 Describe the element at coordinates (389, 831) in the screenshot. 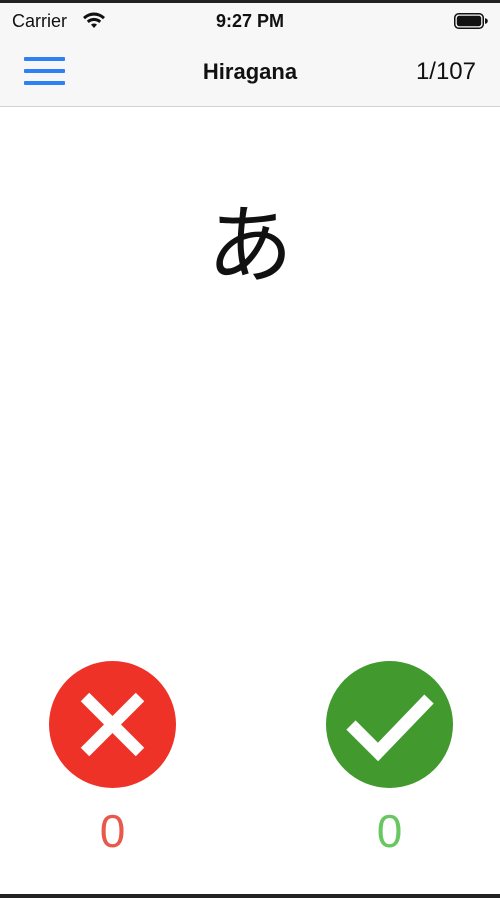

I see `correct-answer-count: 0` at that location.